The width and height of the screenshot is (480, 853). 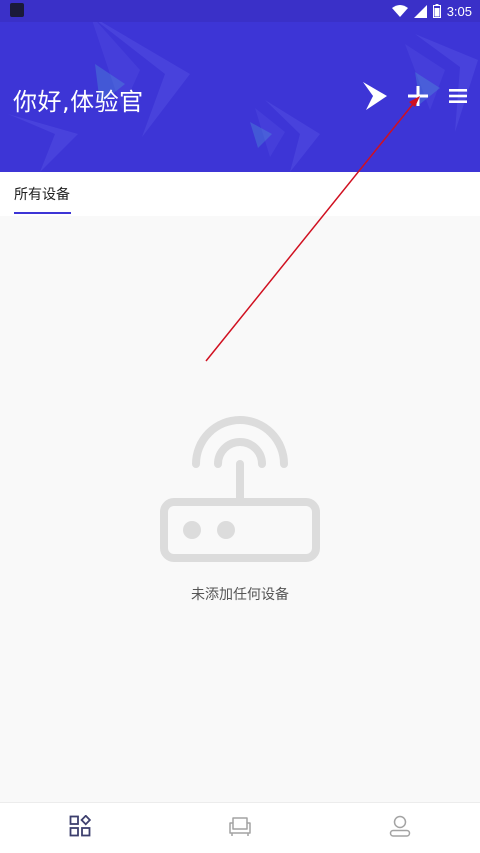 What do you see at coordinates (240, 194) in the screenshot?
I see `tab-bar: 所有设备` at bounding box center [240, 194].